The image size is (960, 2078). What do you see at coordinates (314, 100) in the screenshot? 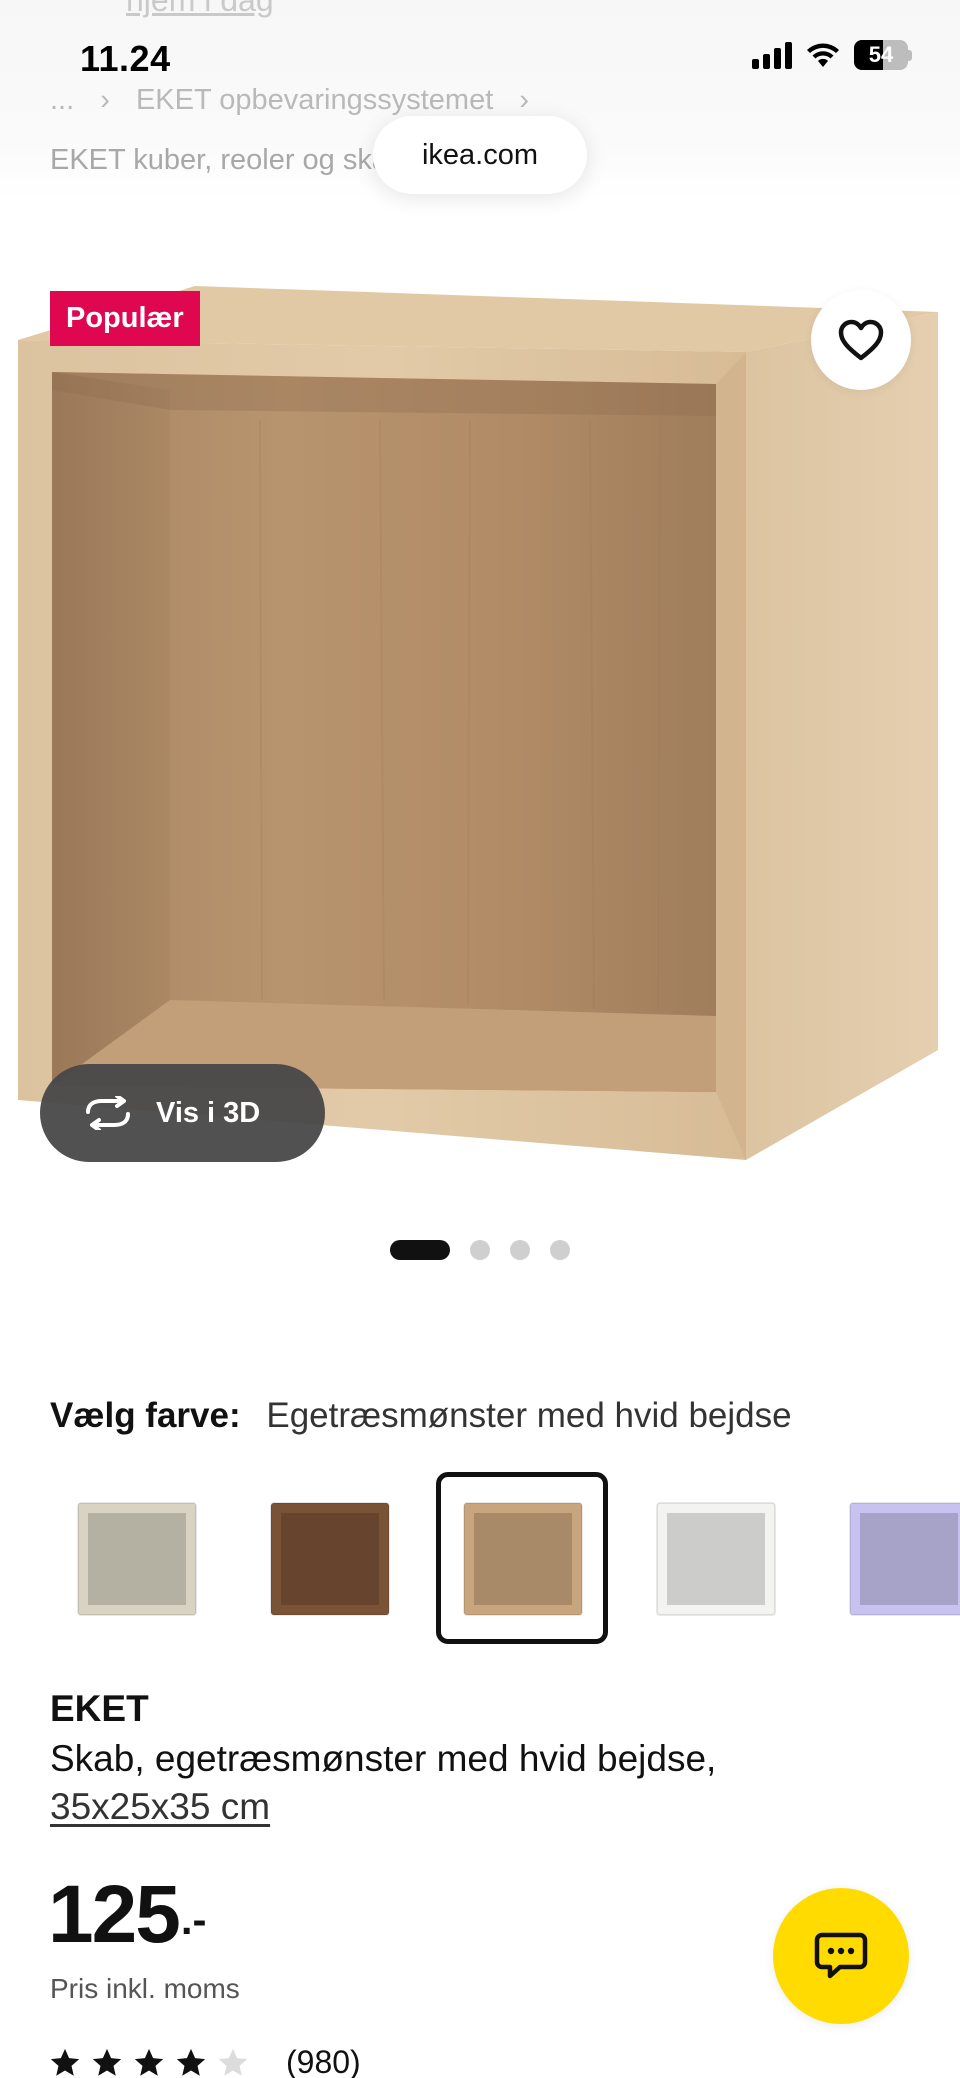
I see `breadcrumb-eket-system: EKET opbevaringssystemet` at bounding box center [314, 100].